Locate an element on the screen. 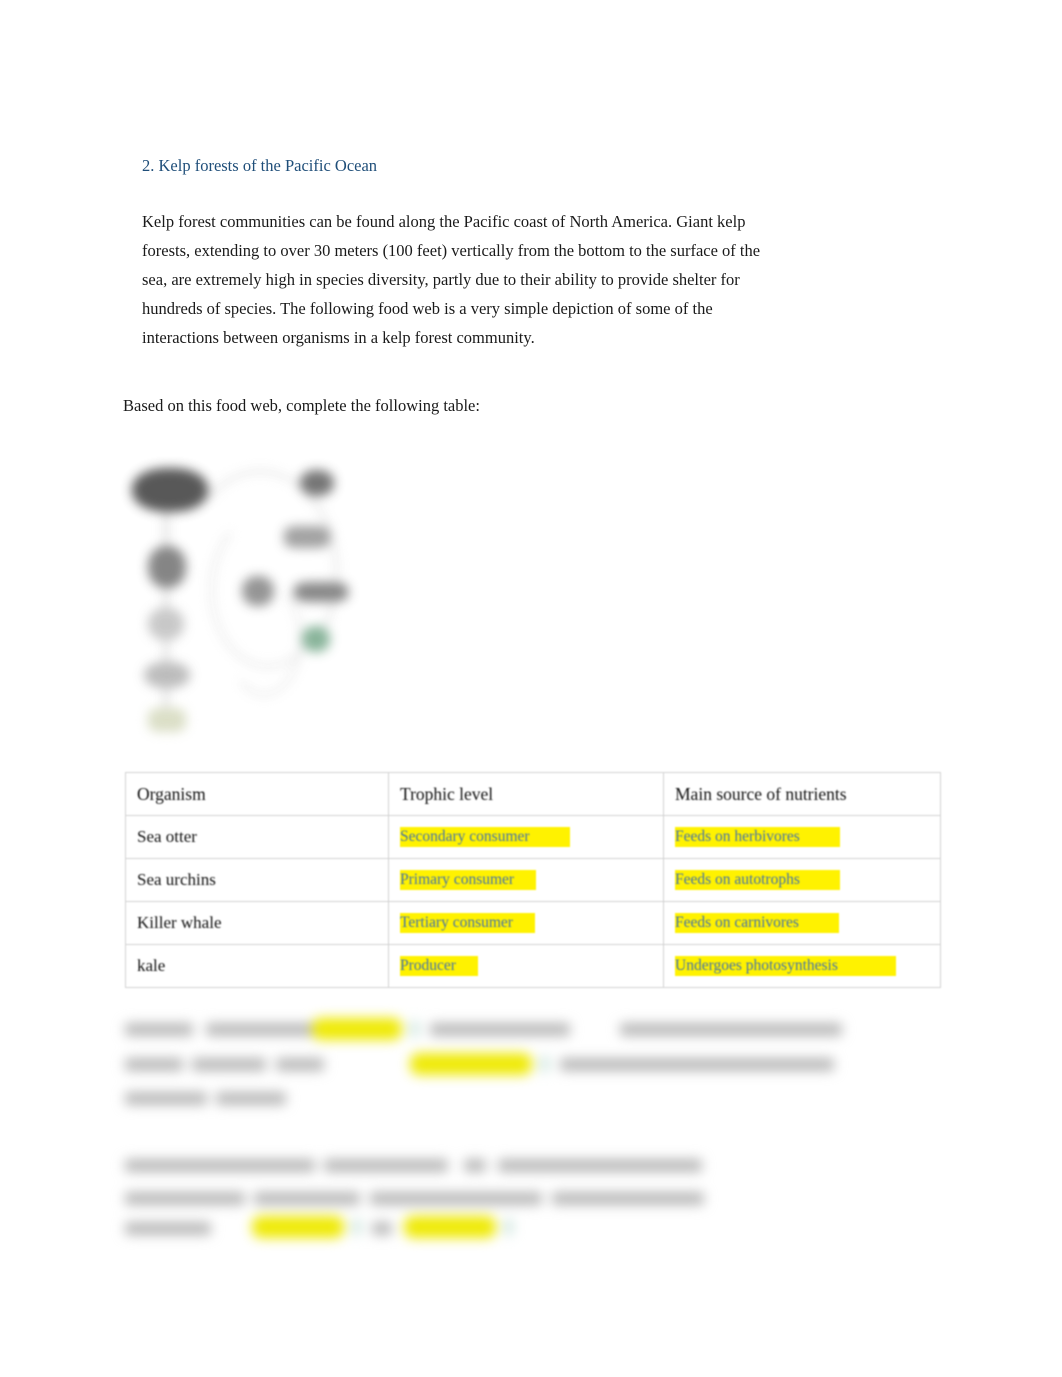 The height and width of the screenshot is (1377, 1062). table-cell-nutrient-source: Feeds on herbivores is located at coordinates (802, 837).